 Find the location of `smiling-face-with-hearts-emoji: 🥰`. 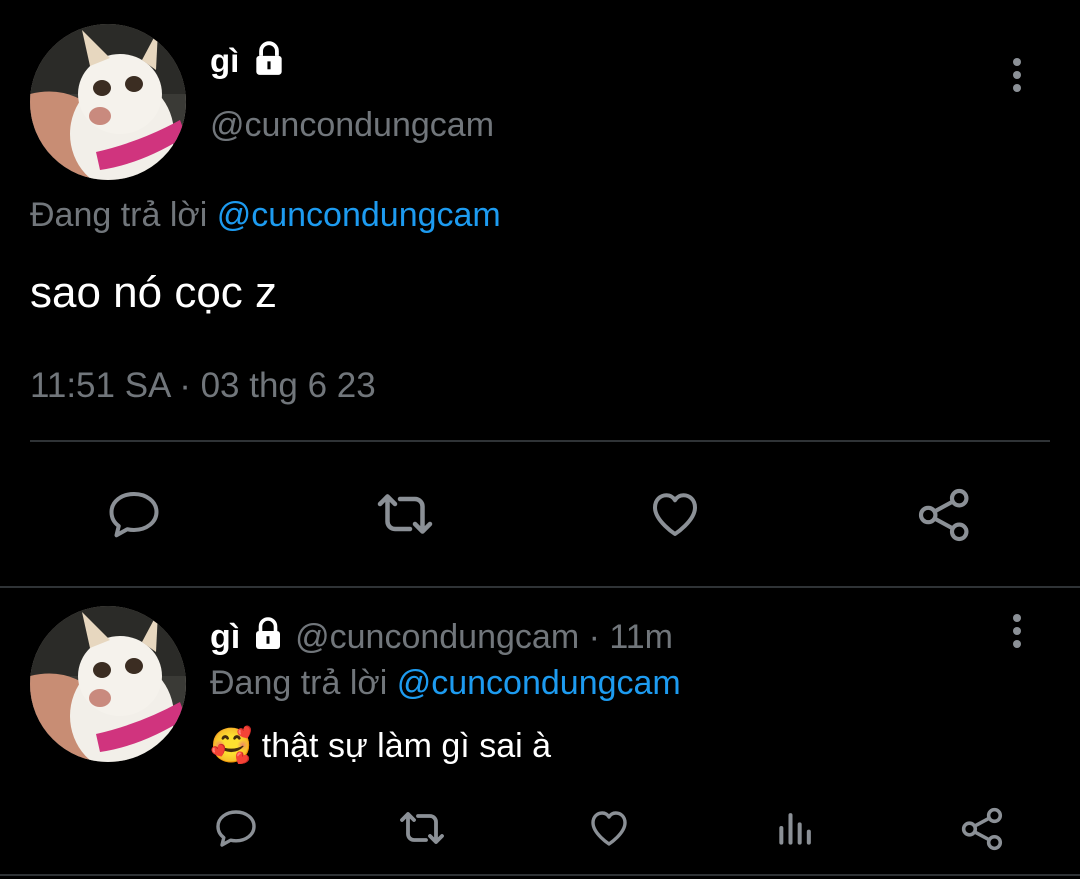

smiling-face-with-hearts-emoji: 🥰 is located at coordinates (231, 746).